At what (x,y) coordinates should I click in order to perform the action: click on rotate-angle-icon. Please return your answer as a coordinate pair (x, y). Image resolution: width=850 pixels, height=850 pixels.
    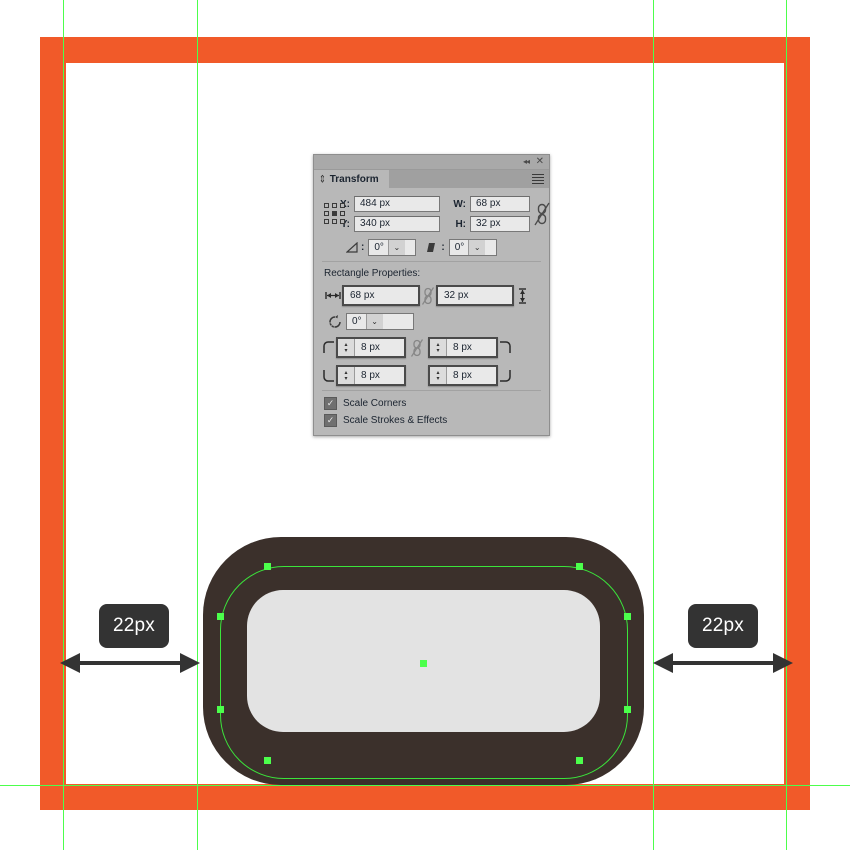
    Looking at the image, I should click on (431, 247).